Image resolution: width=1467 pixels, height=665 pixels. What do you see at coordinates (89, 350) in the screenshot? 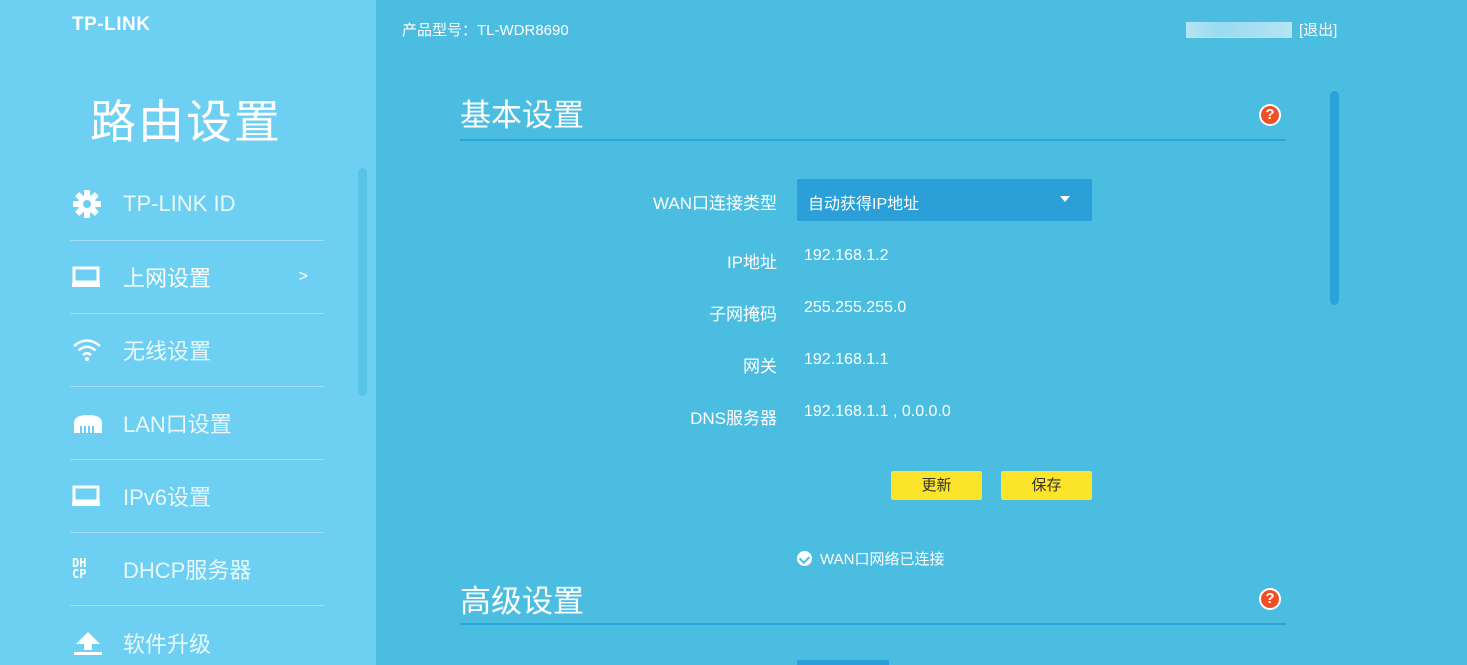
I see `wifi-icon` at bounding box center [89, 350].